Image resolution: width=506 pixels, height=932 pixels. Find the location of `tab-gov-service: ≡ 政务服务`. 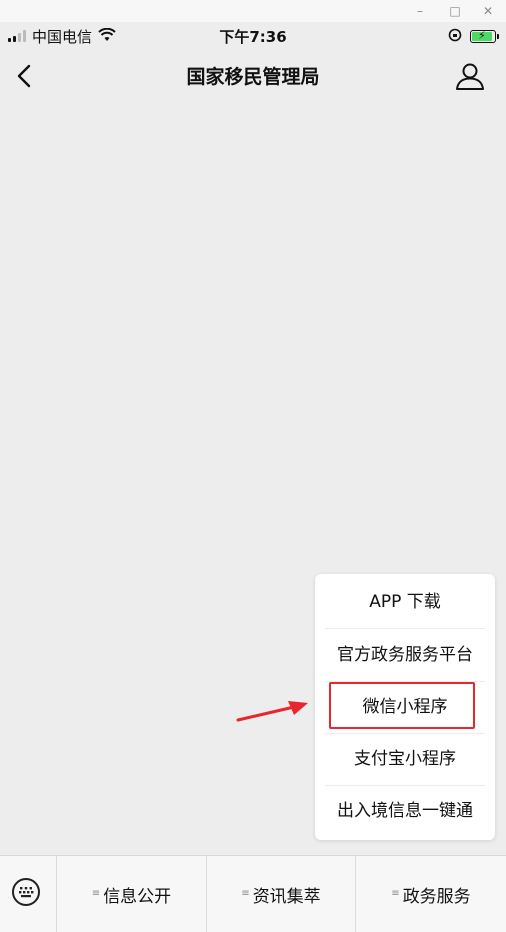

tab-gov-service: ≡ 政务服务 is located at coordinates (431, 894).